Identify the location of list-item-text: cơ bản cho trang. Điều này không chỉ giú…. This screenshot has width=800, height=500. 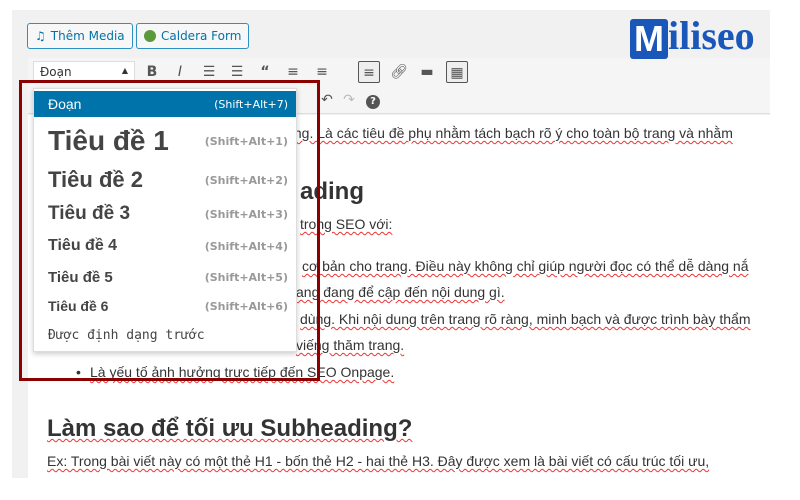
(525, 266).